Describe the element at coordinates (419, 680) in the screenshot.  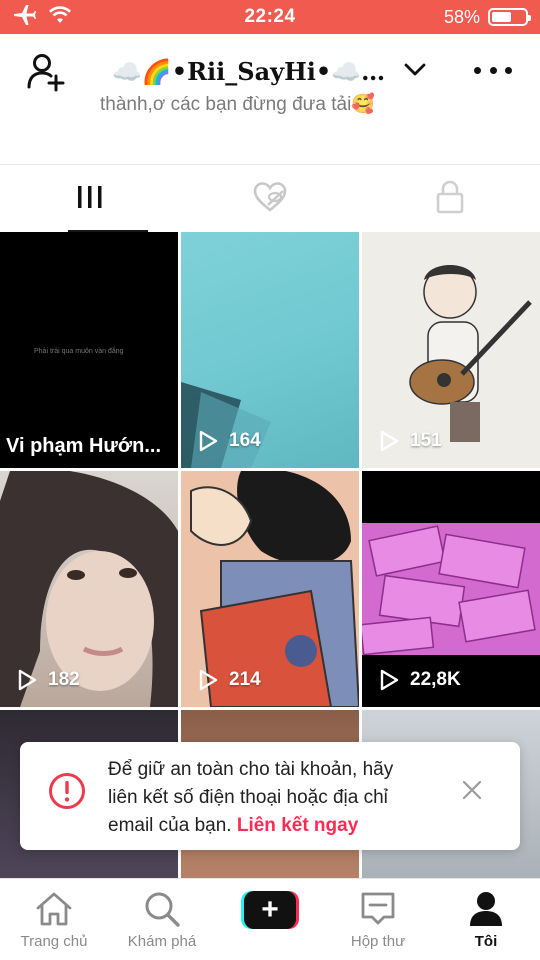
I see `view-count: 22,8K` at that location.